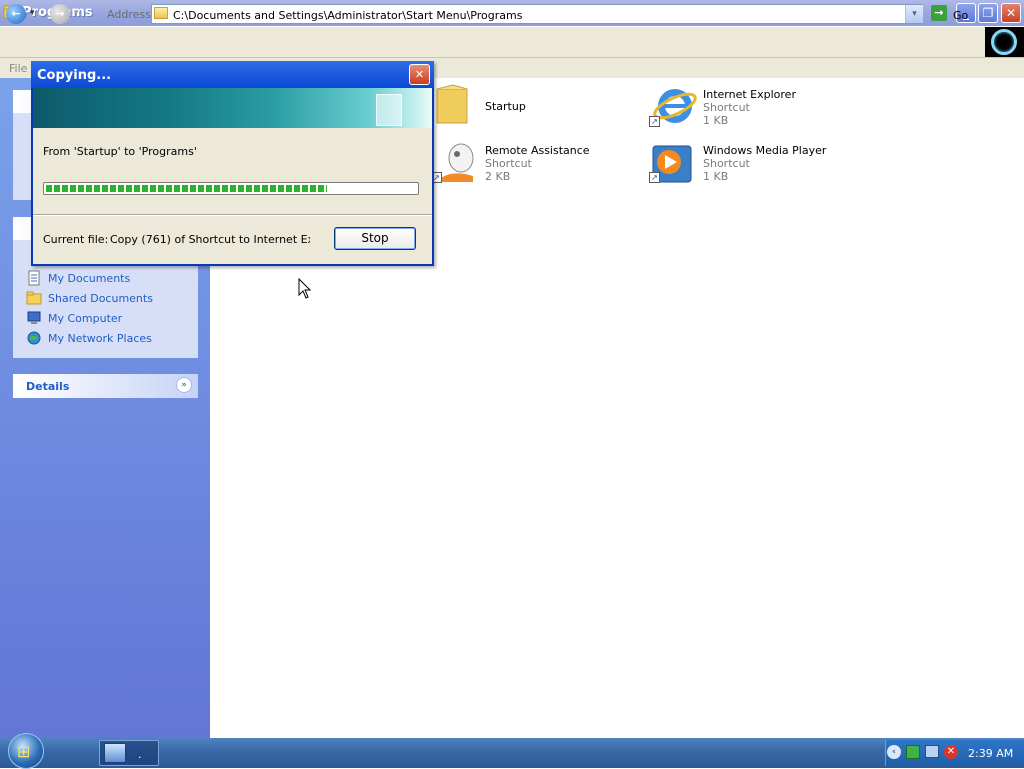 The height and width of the screenshot is (769, 1024). What do you see at coordinates (115, 753) in the screenshot?
I see `explorer-window-icon` at bounding box center [115, 753].